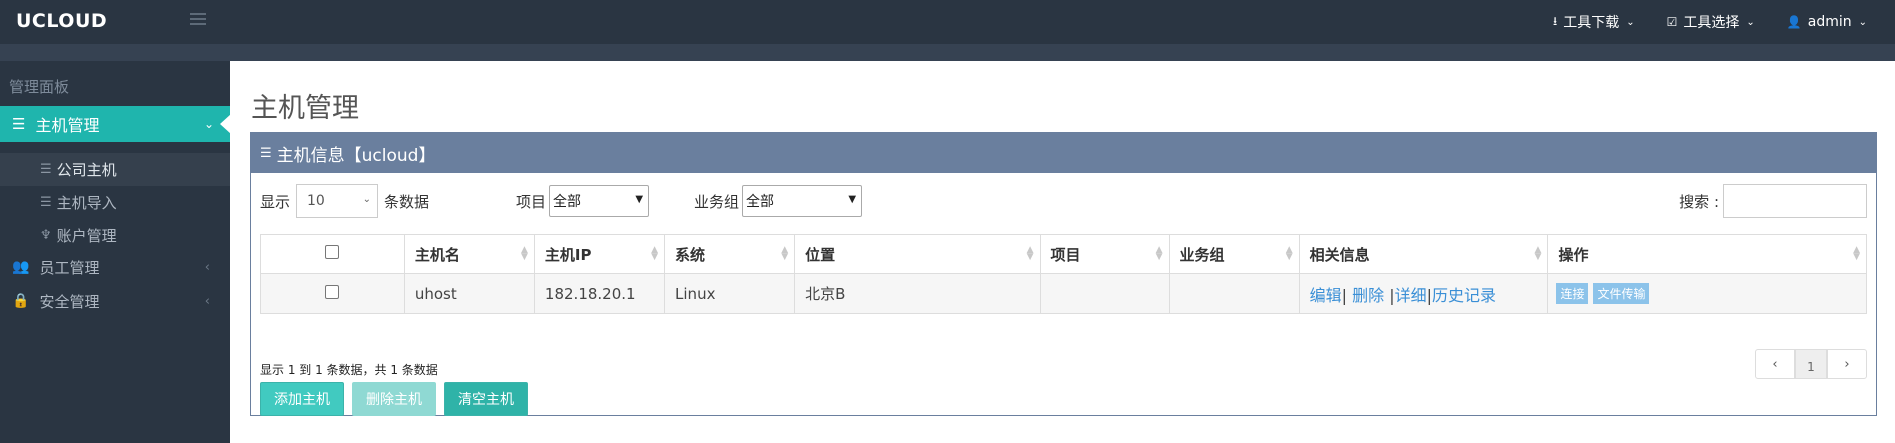 Image resolution: width=1895 pixels, height=443 pixels. What do you see at coordinates (69, 267) in the screenshot?
I see `sidebar-item-label: 员工管理` at bounding box center [69, 267].